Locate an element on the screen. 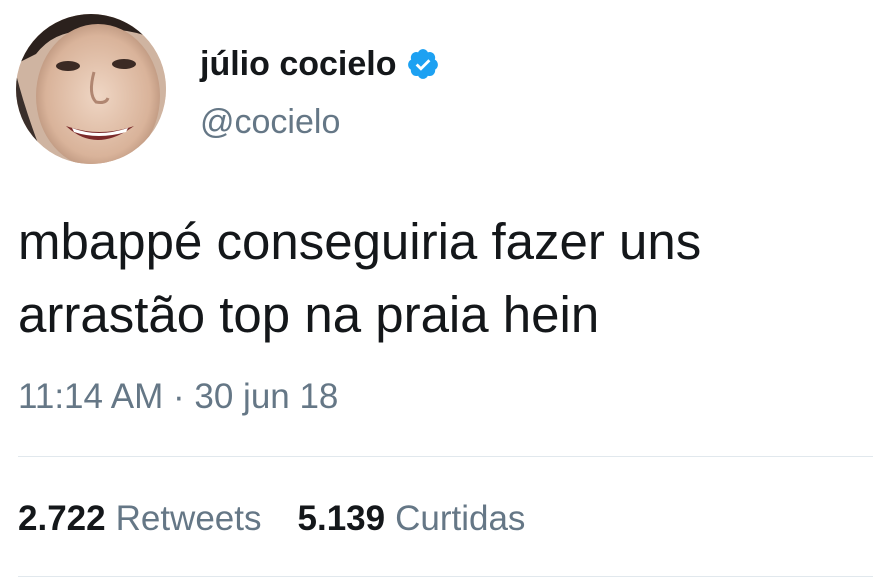 The height and width of the screenshot is (582, 873). divider-bottom is located at coordinates (445, 576).